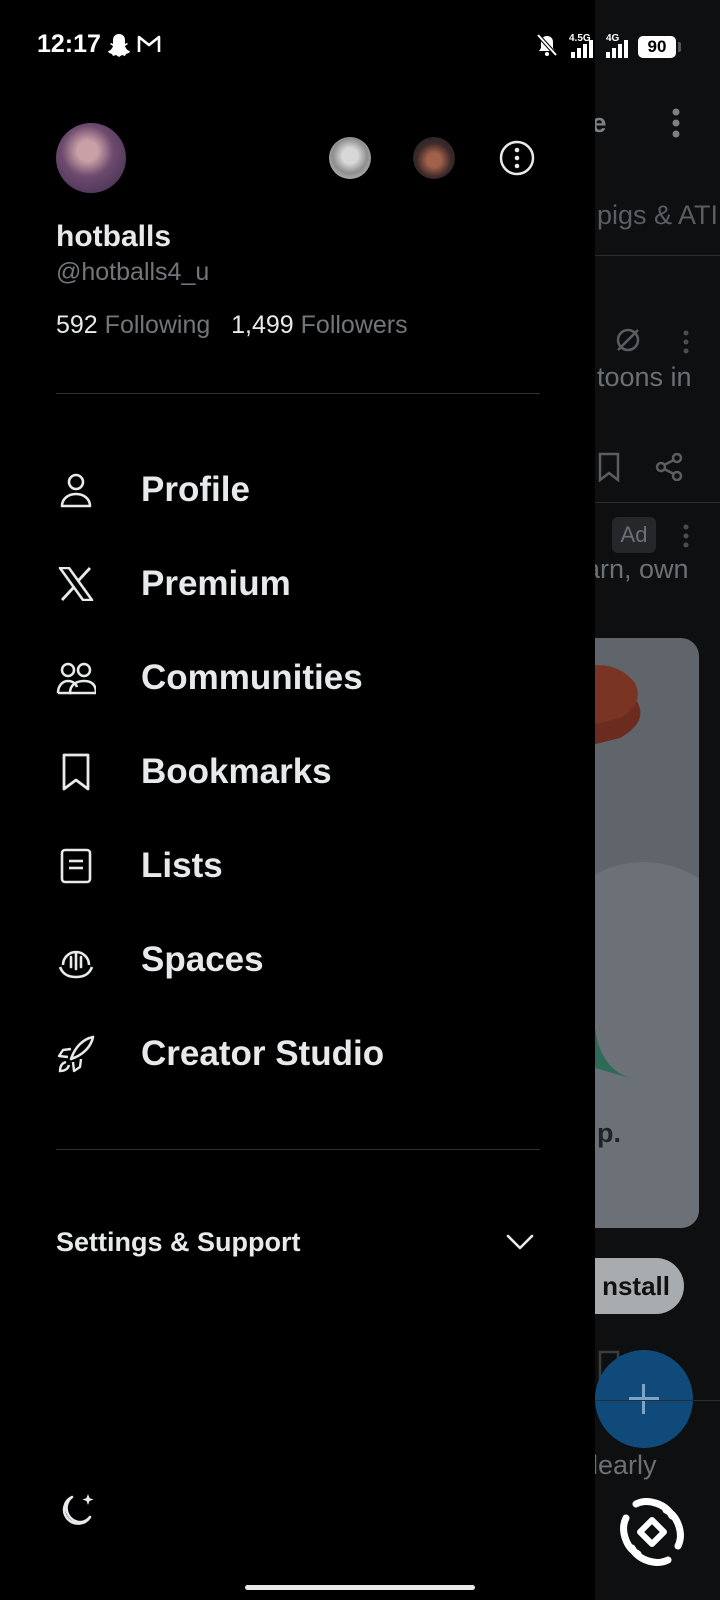  I want to click on followers-label: Followers, so click(354, 325).